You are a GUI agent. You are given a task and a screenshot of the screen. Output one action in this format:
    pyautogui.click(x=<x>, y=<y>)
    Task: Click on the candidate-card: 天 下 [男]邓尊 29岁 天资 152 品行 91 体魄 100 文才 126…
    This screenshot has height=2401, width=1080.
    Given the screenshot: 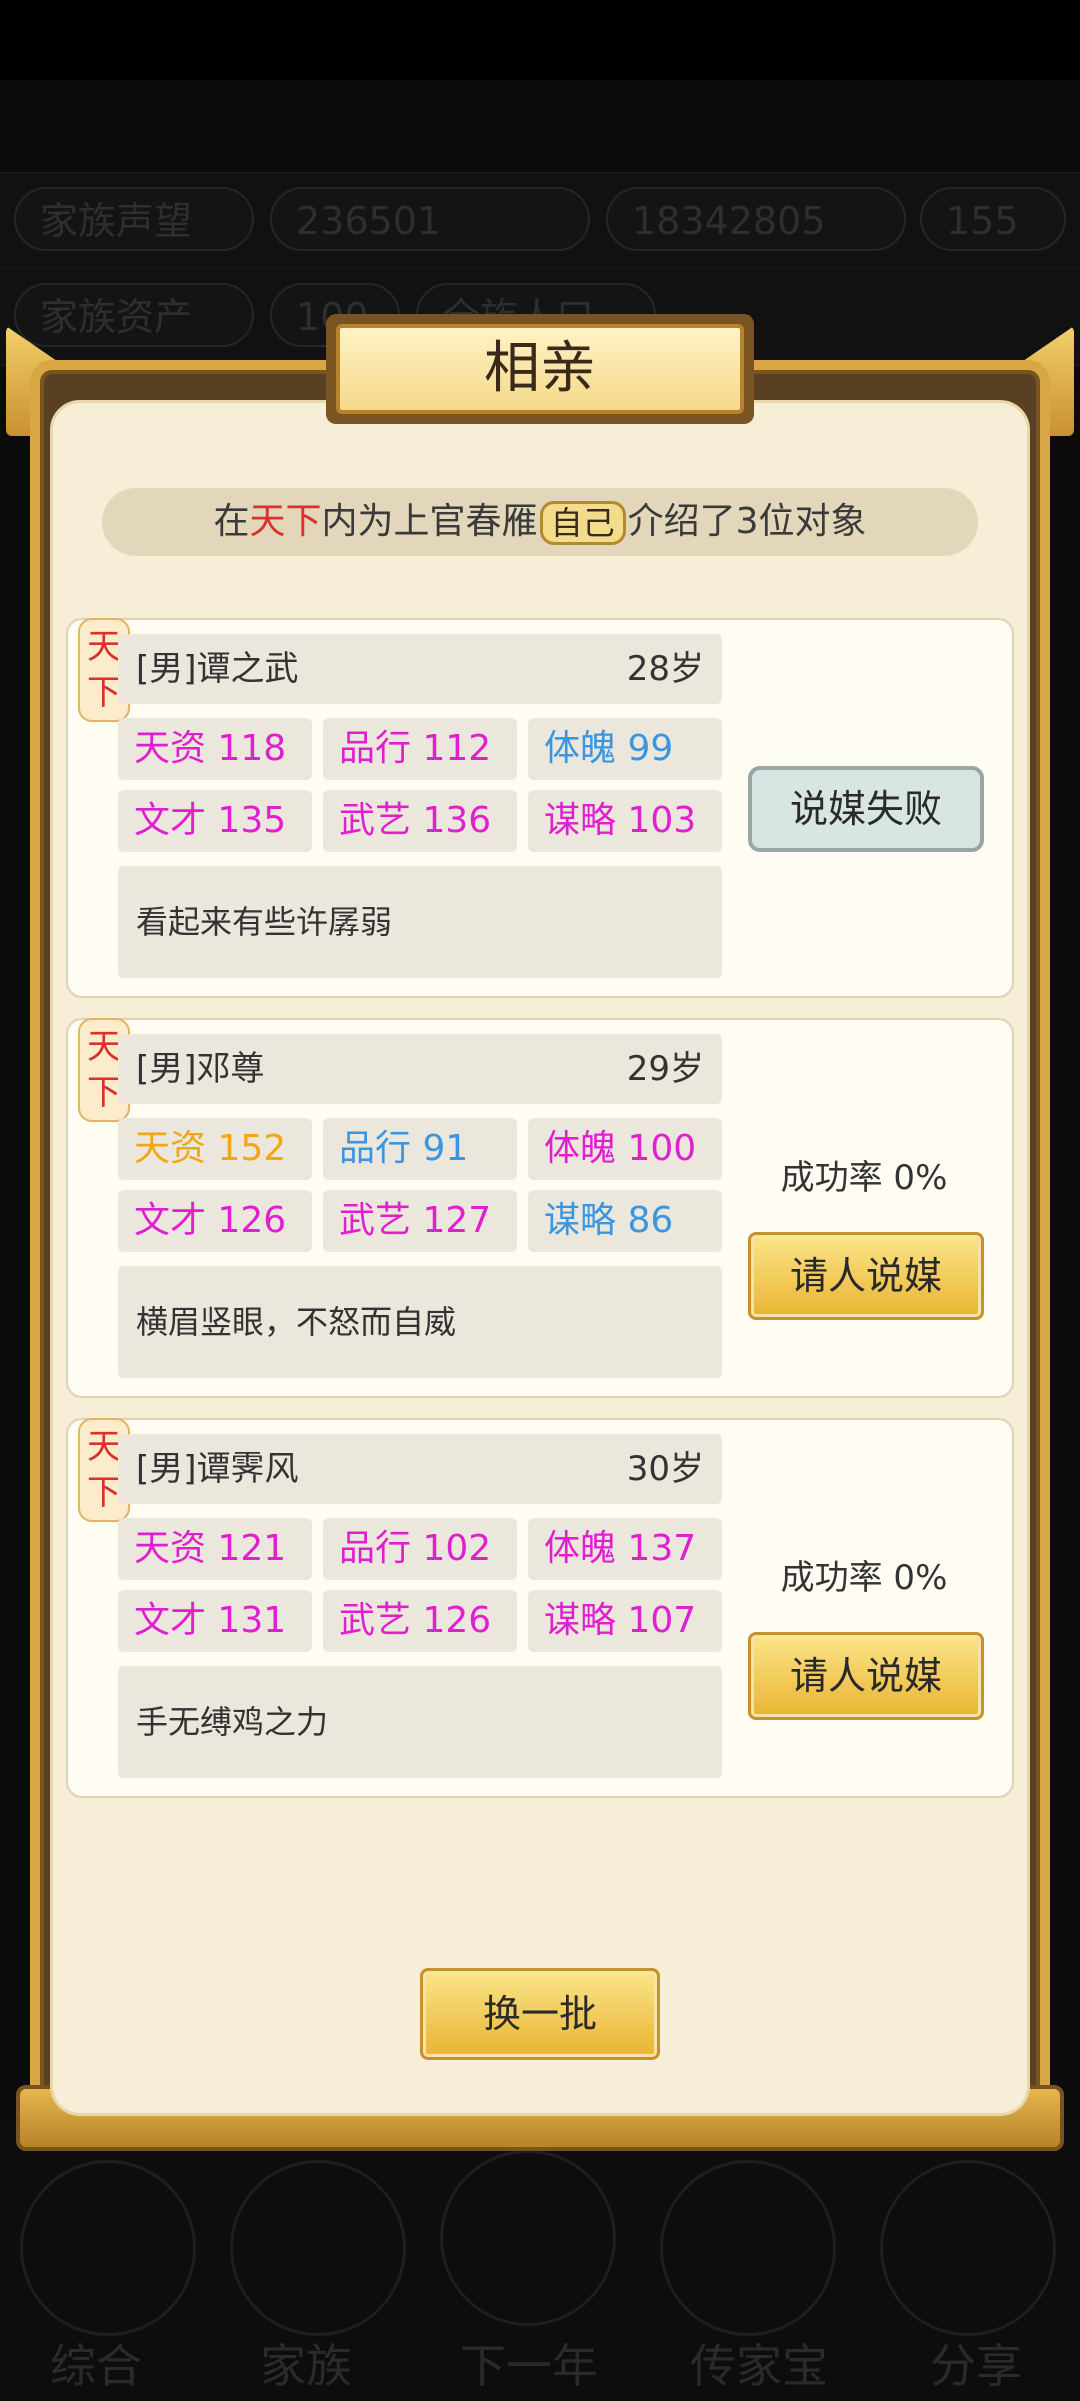 What is the action you would take?
    pyautogui.click(x=540, y=1208)
    